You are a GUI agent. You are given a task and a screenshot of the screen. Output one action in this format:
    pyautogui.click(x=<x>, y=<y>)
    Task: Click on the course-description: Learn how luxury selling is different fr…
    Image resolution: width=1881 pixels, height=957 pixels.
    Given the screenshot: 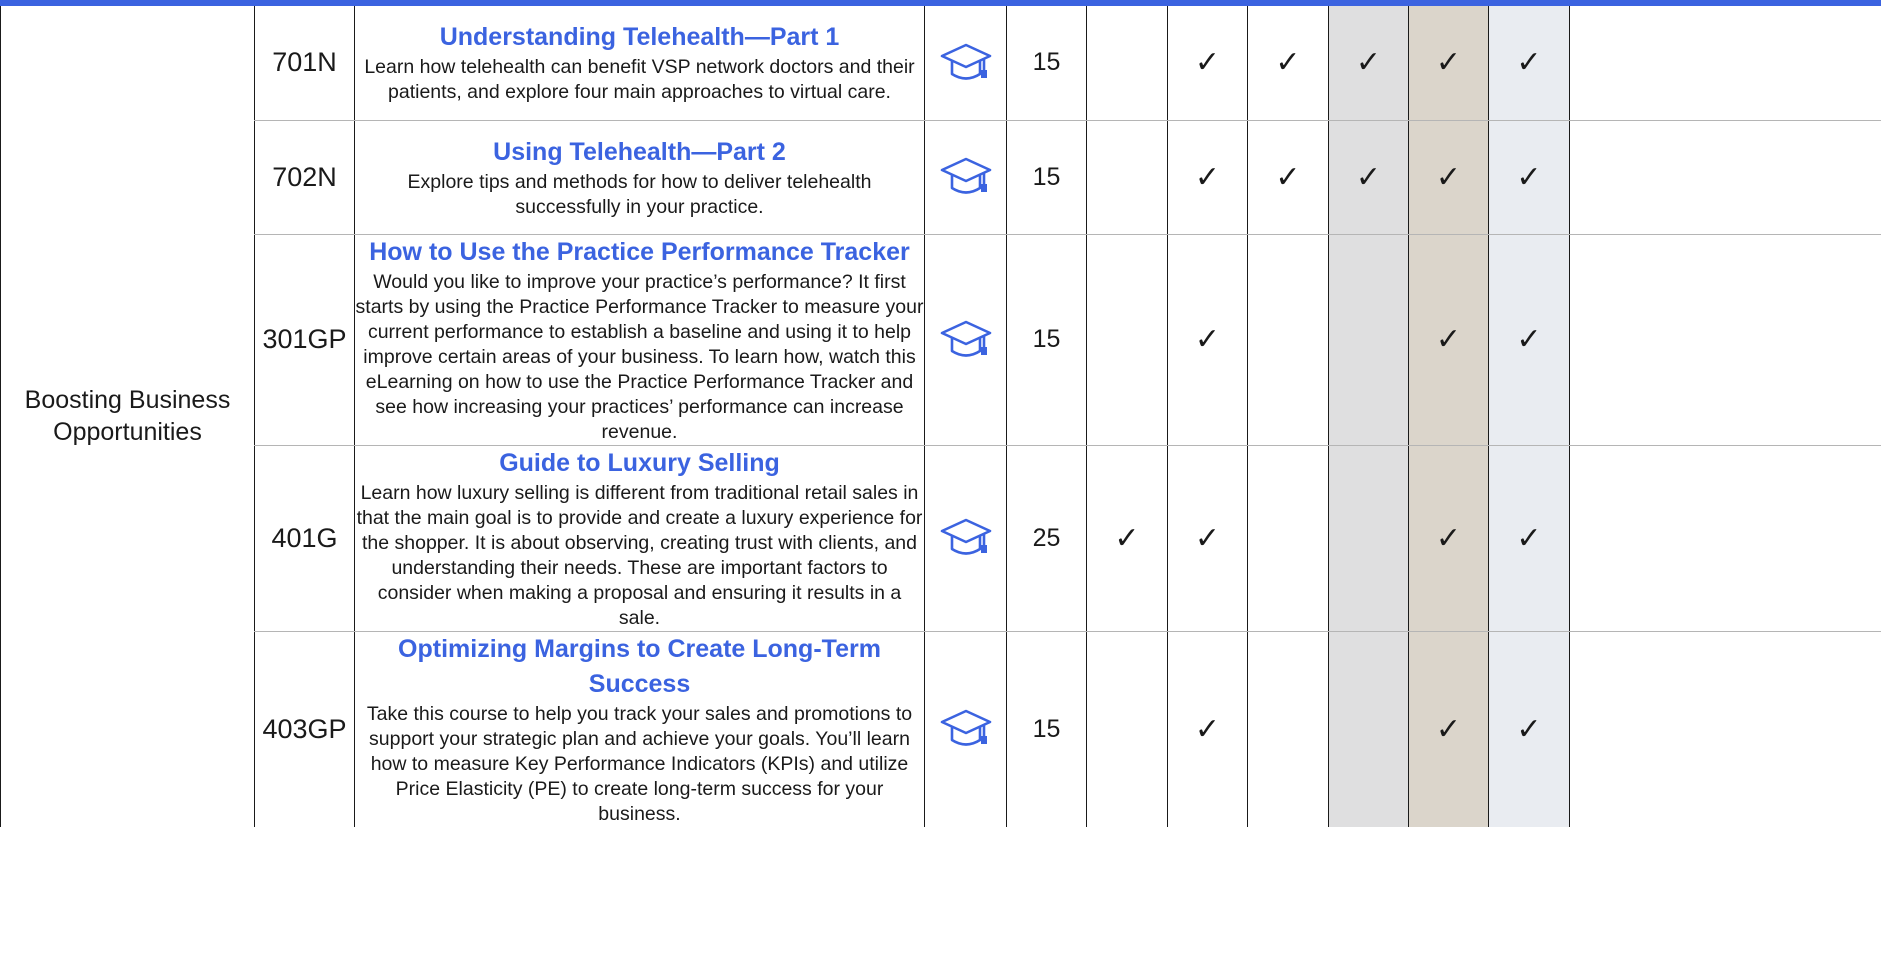 What is the action you would take?
    pyautogui.click(x=639, y=555)
    